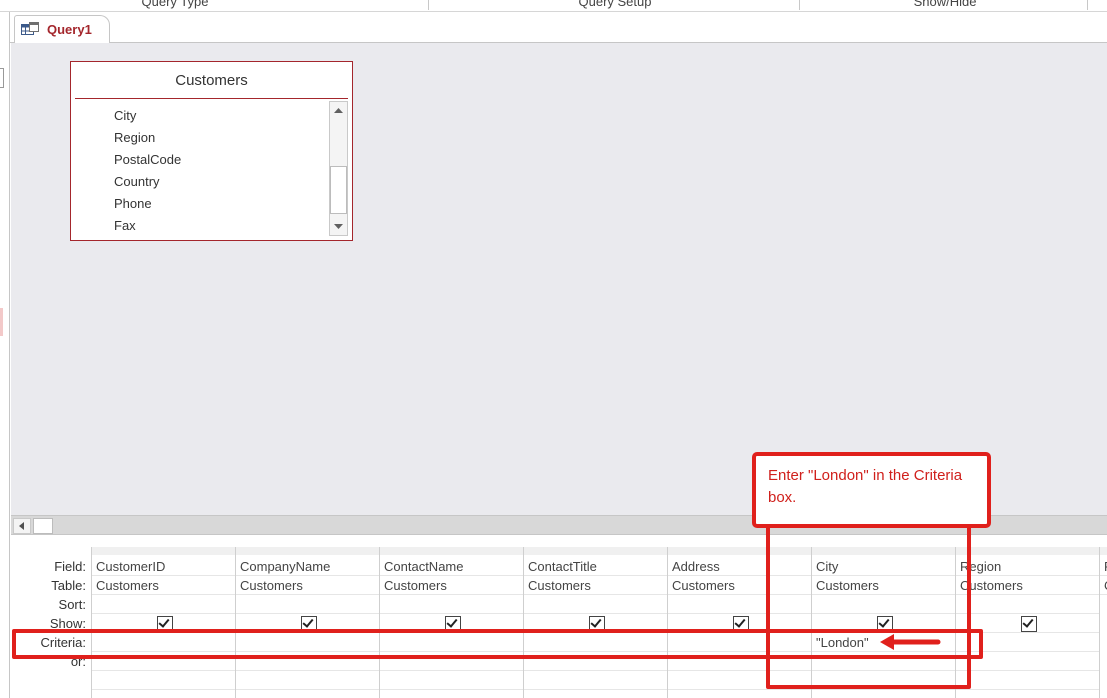 The width and height of the screenshot is (1107, 698). I want to click on horizontal-scroll-thumb, so click(43, 526).